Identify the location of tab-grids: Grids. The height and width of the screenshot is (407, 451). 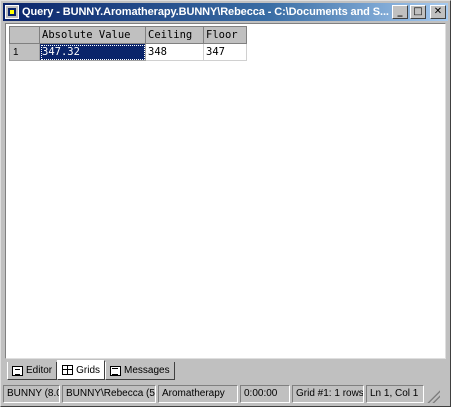
(81, 370).